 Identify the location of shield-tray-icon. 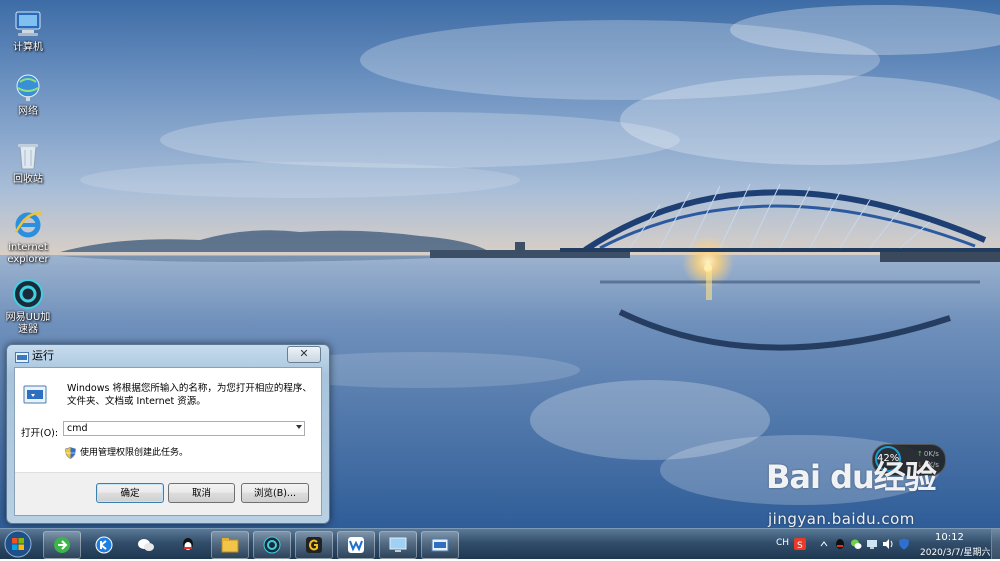
(904, 544).